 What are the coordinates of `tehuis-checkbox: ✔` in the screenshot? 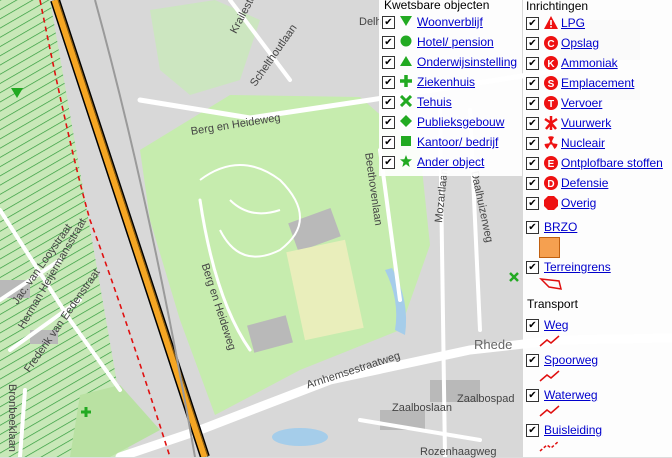 It's located at (388, 102).